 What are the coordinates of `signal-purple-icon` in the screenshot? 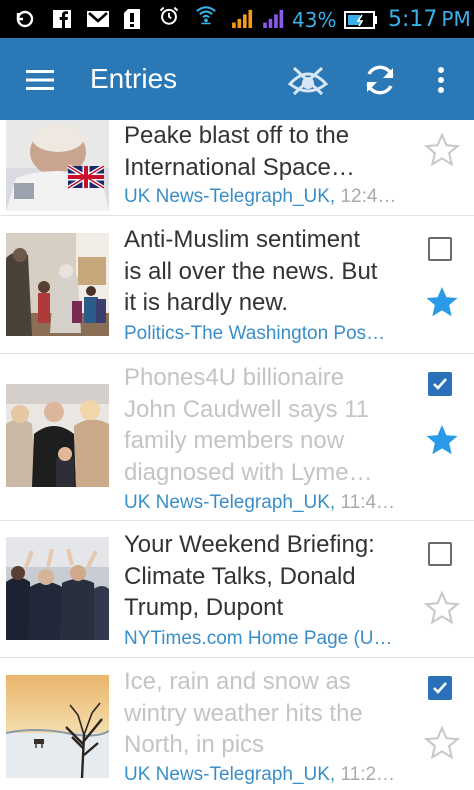 It's located at (273, 18).